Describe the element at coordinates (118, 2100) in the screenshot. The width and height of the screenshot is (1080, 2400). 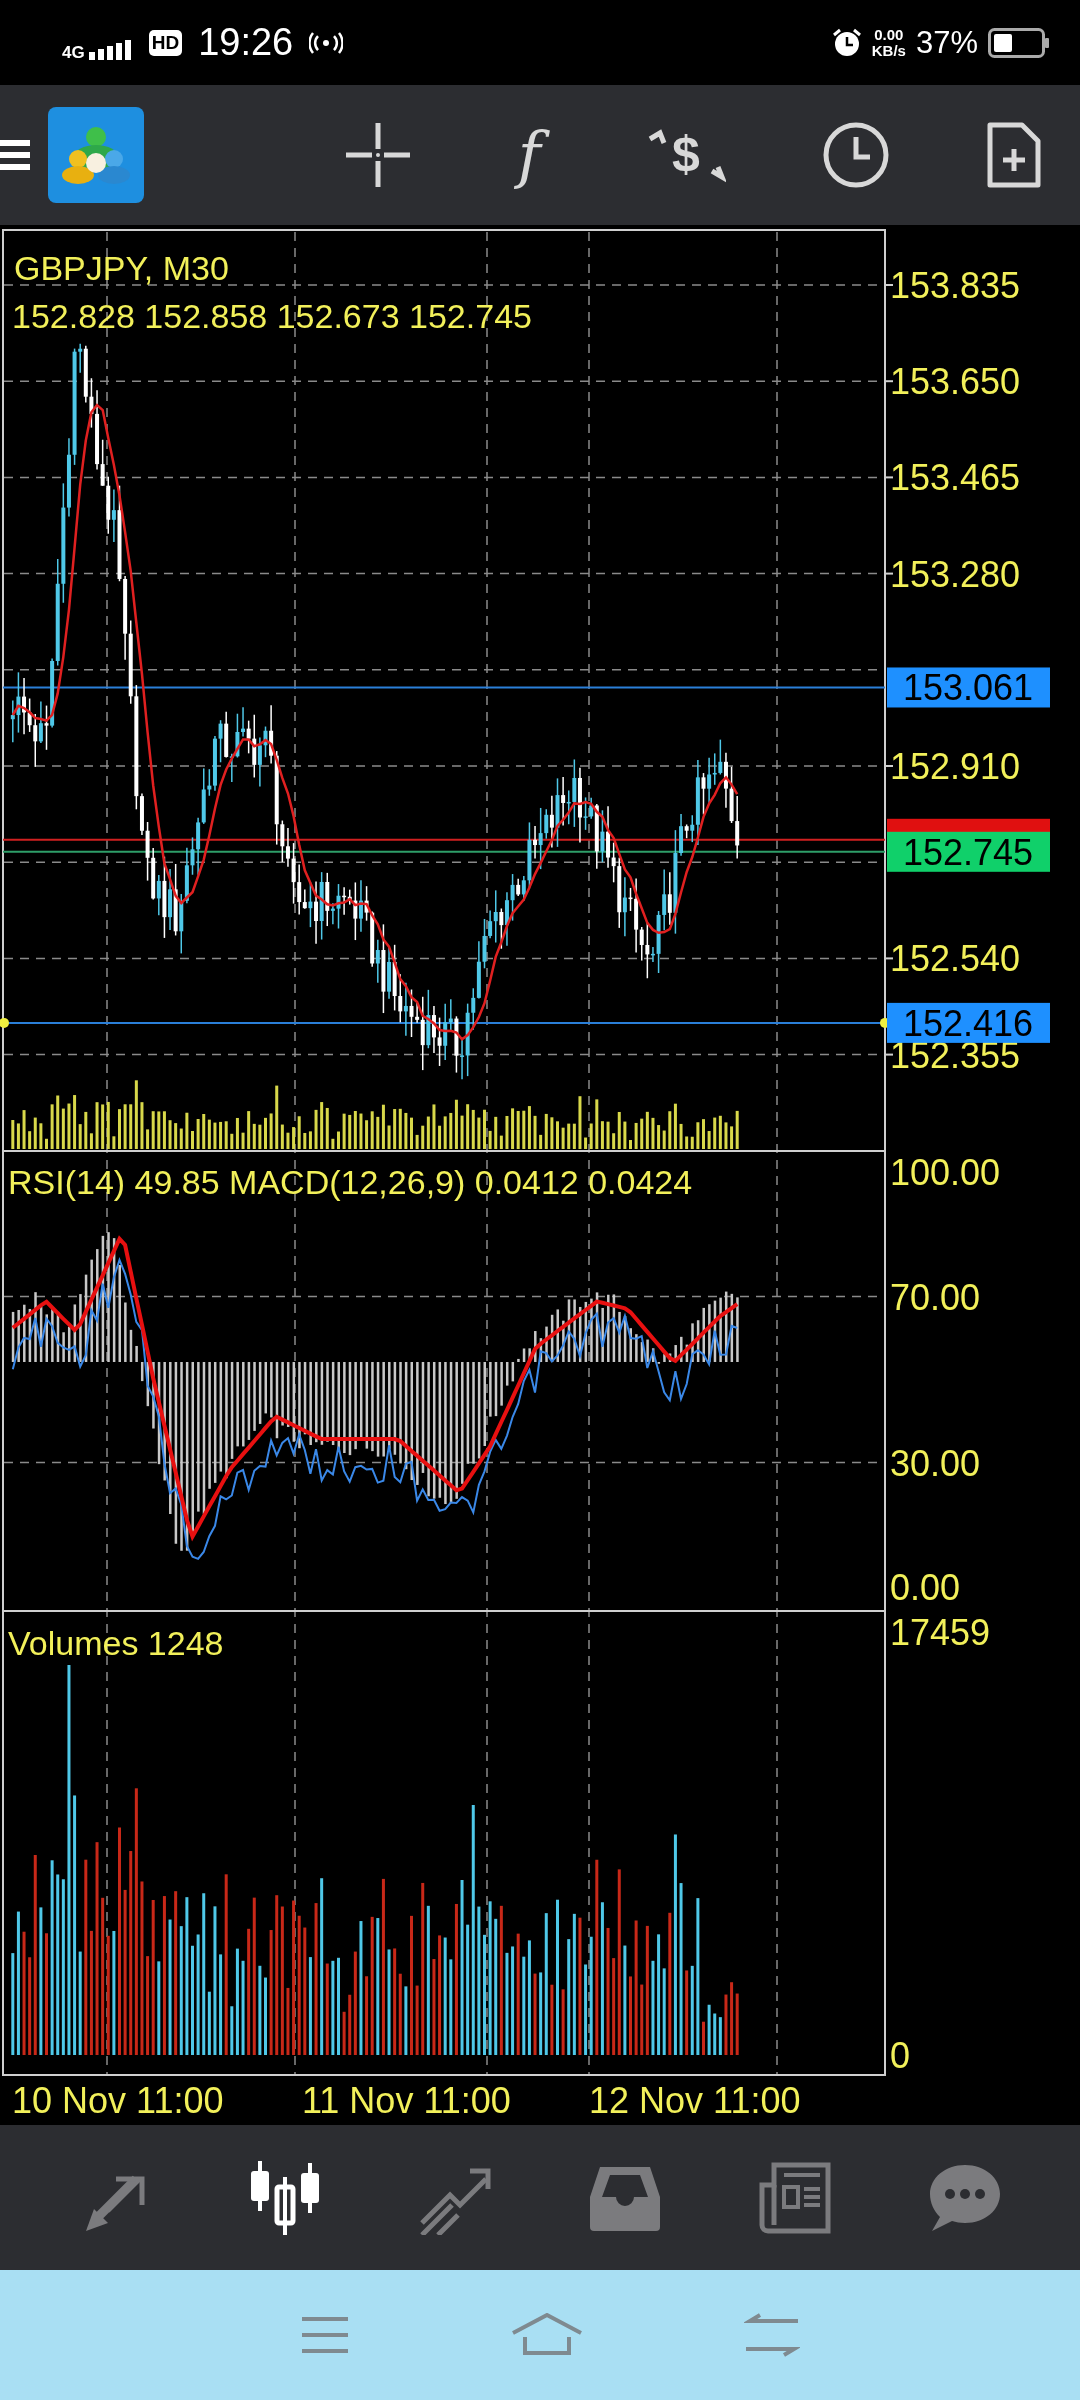
I see `time-axis-label: 10 Nov 11:00` at that location.